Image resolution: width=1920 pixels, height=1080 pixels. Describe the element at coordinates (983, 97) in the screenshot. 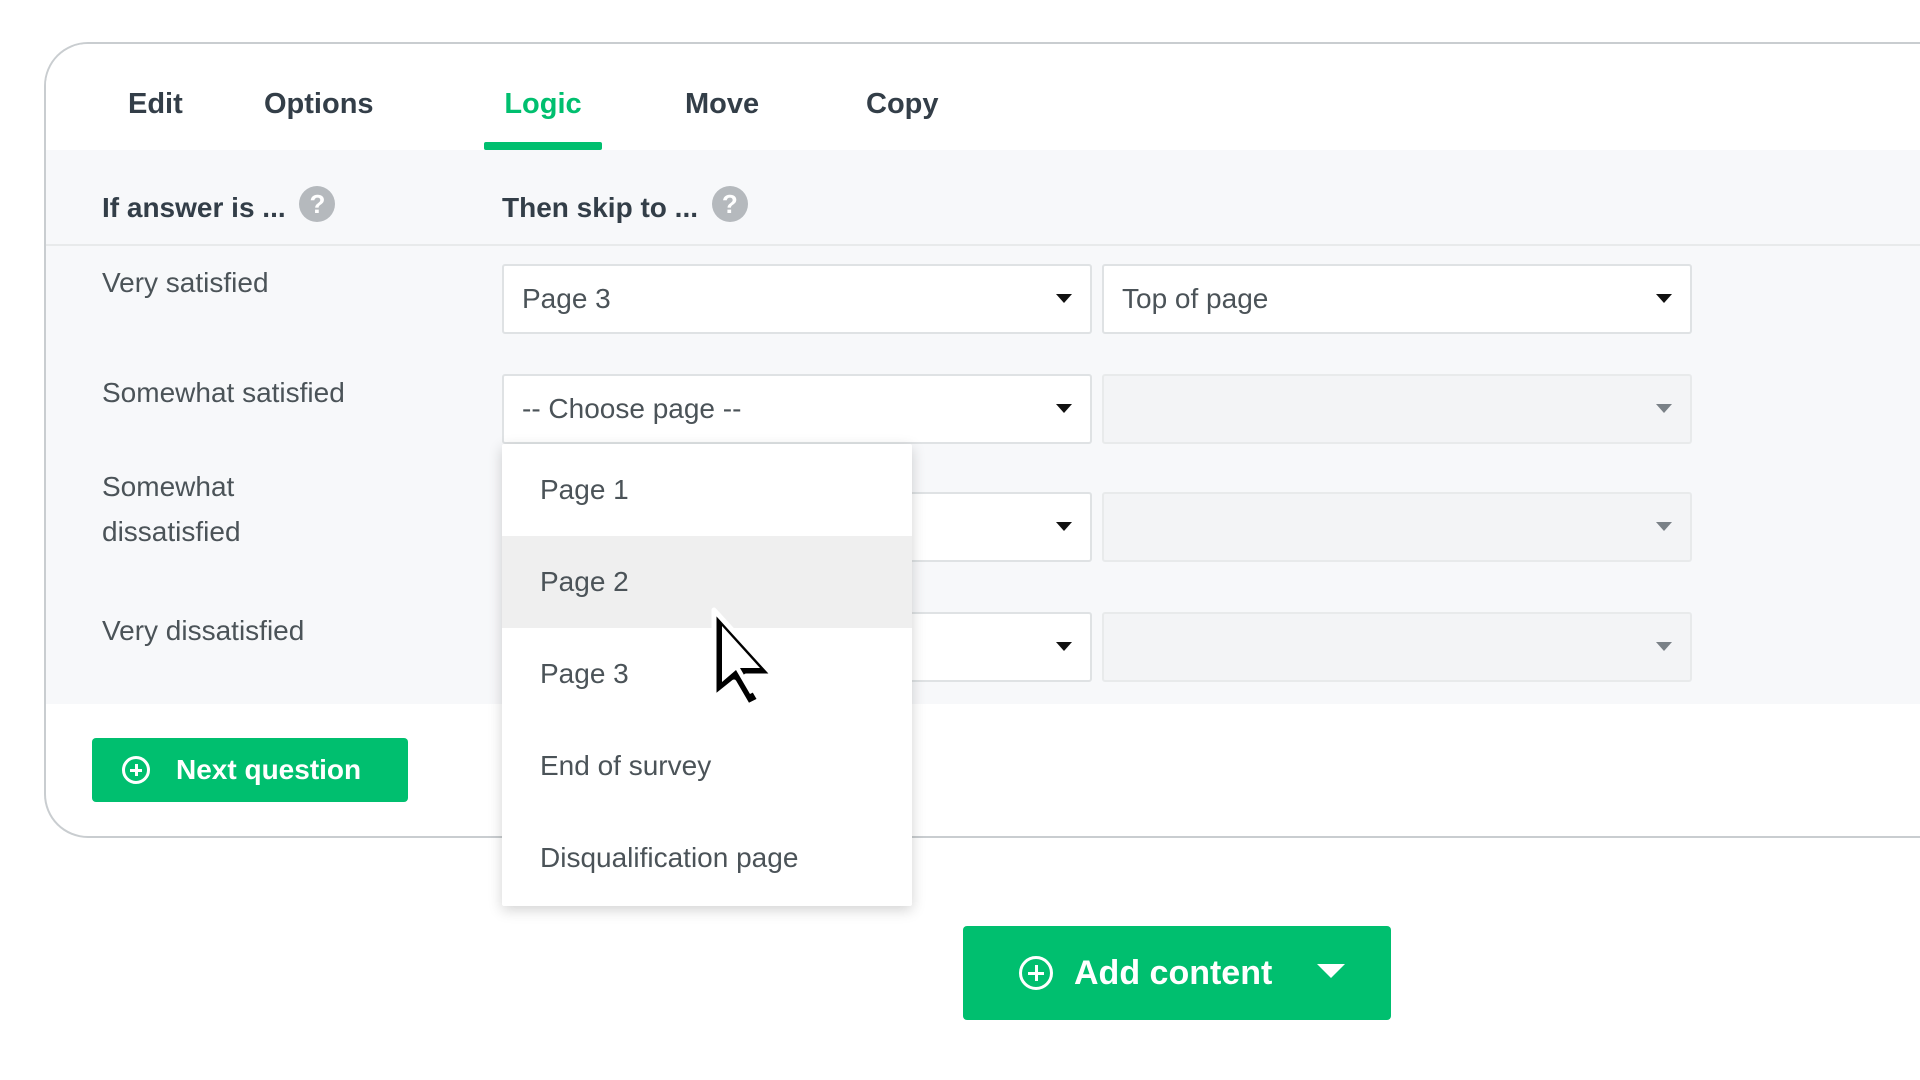

I see `question-tabs: Edit Options Logic Move Copy` at that location.